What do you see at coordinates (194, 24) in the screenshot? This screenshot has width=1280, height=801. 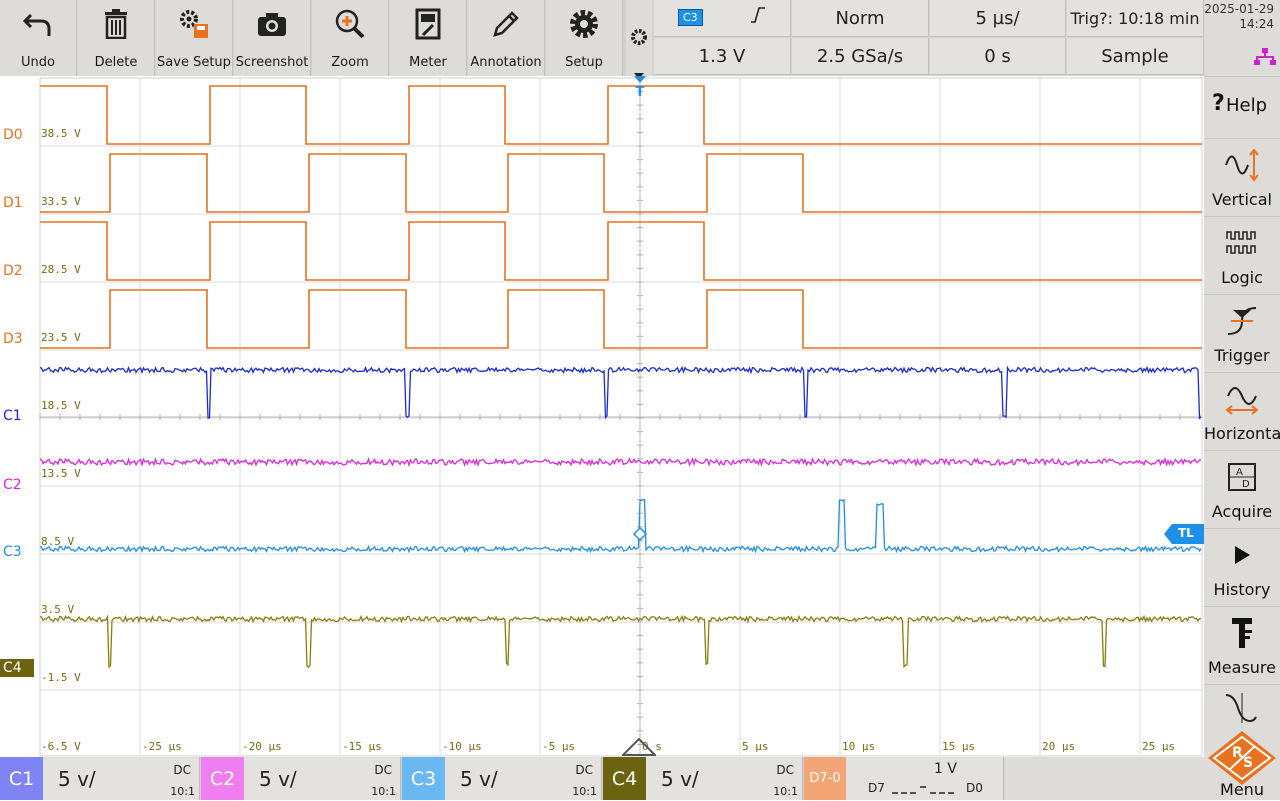 I see `save-setup-icon` at bounding box center [194, 24].